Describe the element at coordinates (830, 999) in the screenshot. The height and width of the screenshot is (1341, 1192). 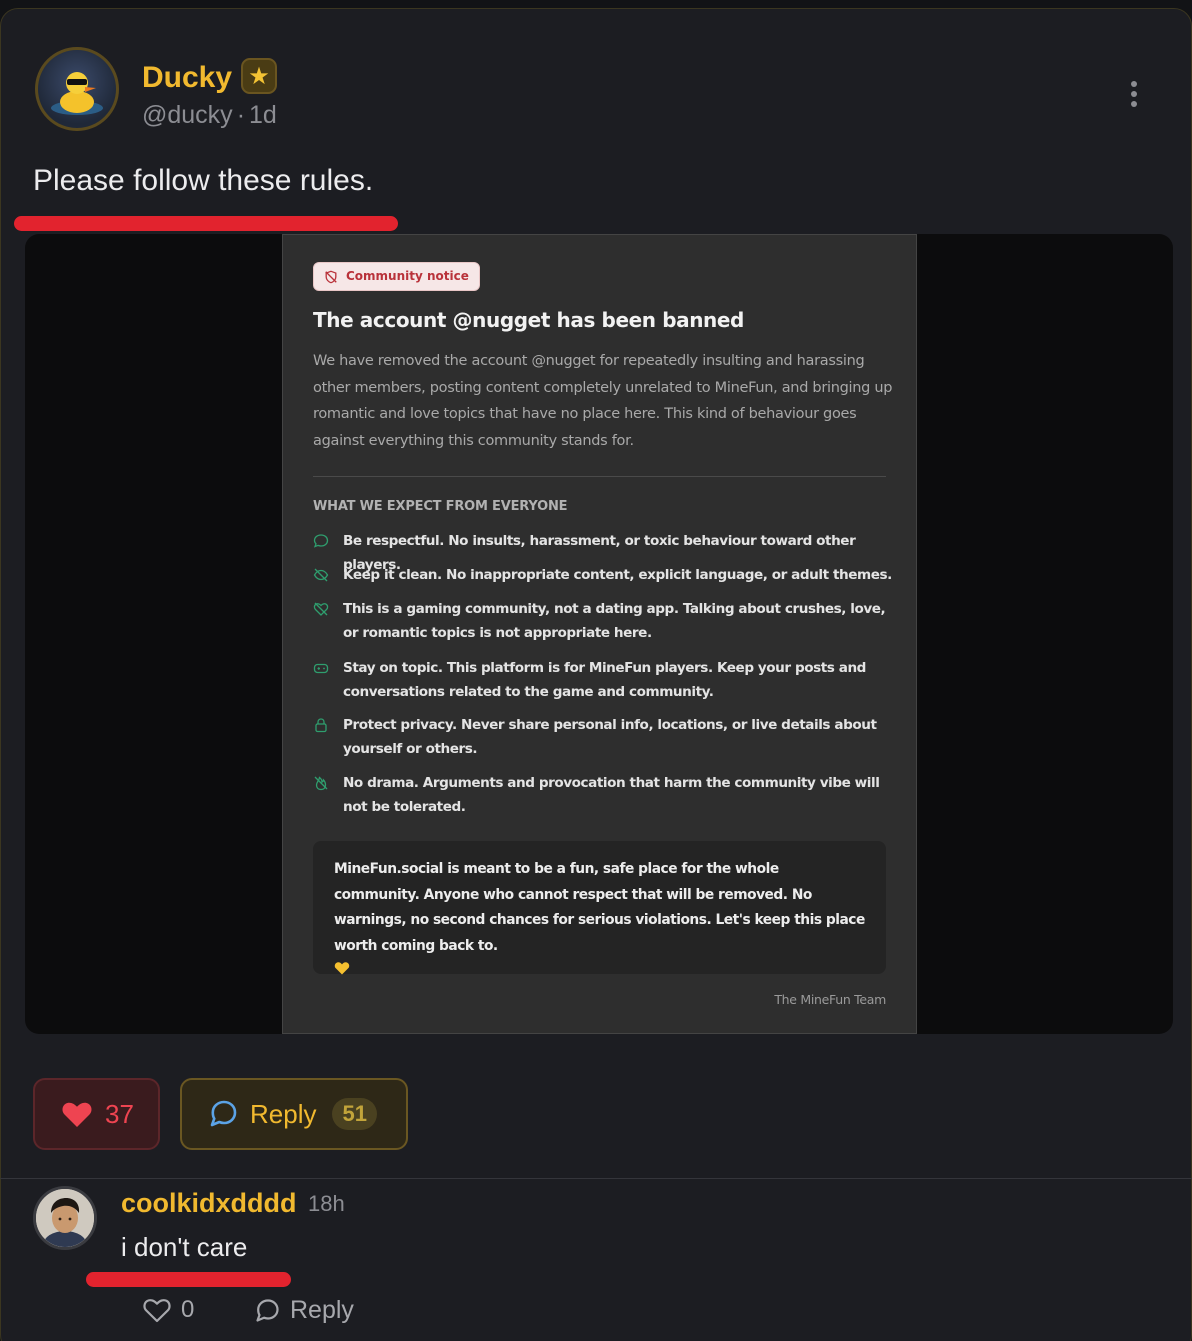
I see `notice-signature: The MineFun Team` at that location.